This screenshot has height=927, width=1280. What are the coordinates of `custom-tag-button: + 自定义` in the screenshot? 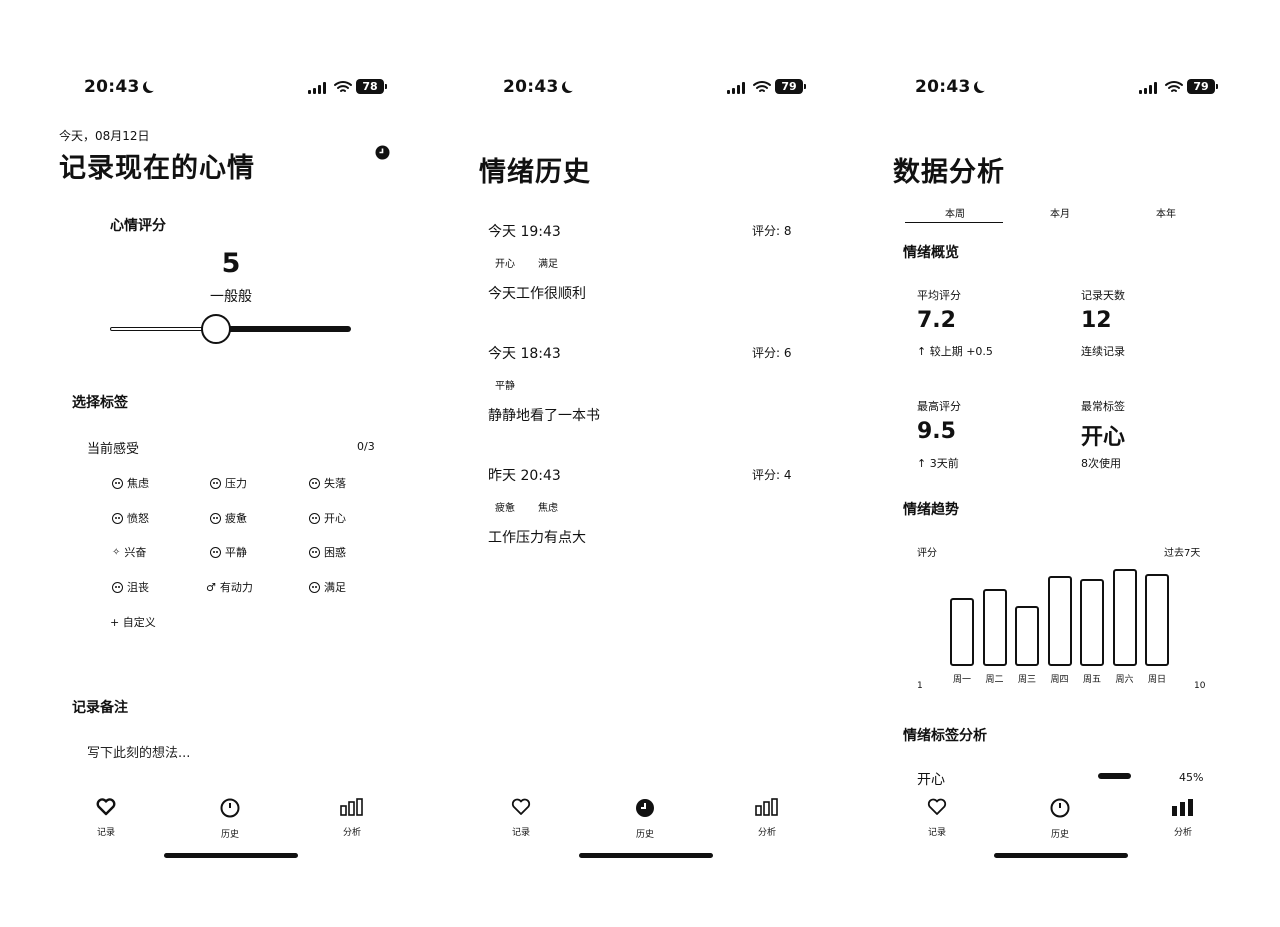 It's located at (133, 622).